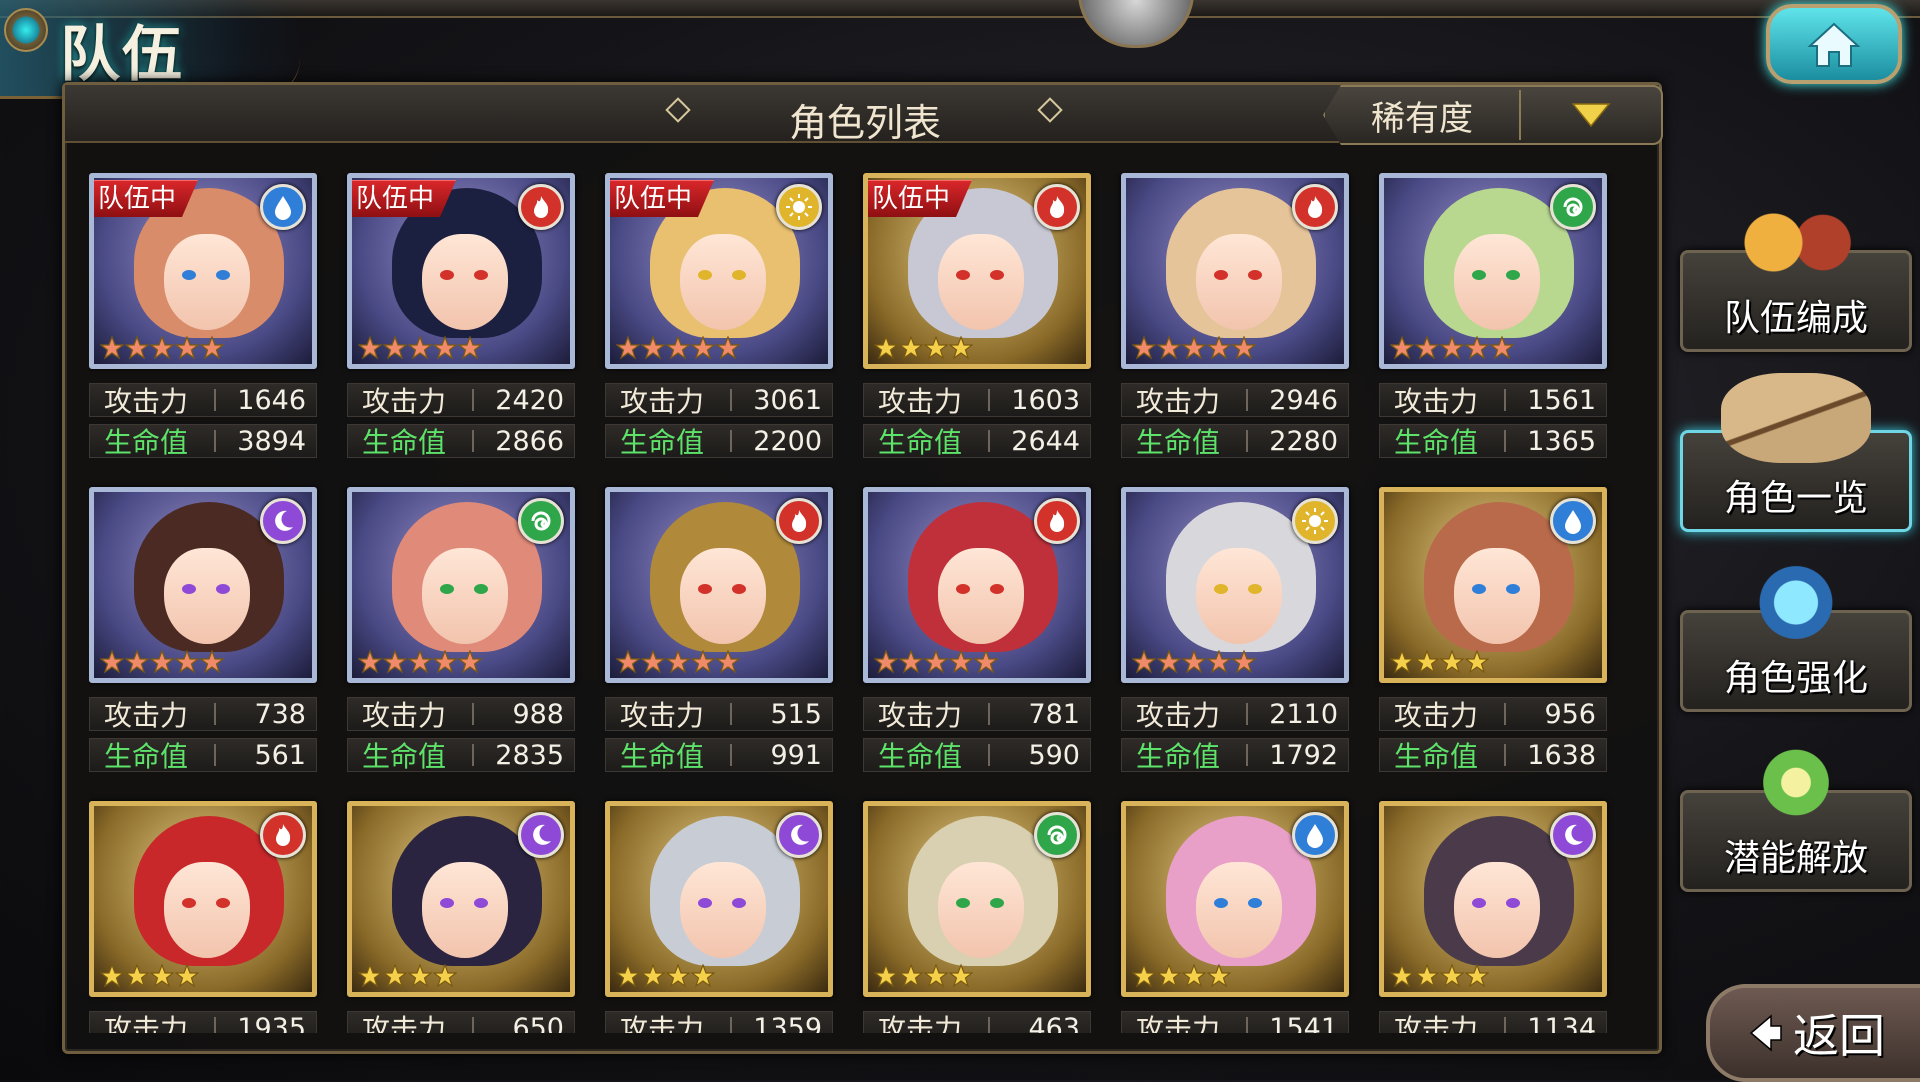 This screenshot has height=1082, width=1920. What do you see at coordinates (529, 441) in the screenshot?
I see `hp-stat-value: 2866` at bounding box center [529, 441].